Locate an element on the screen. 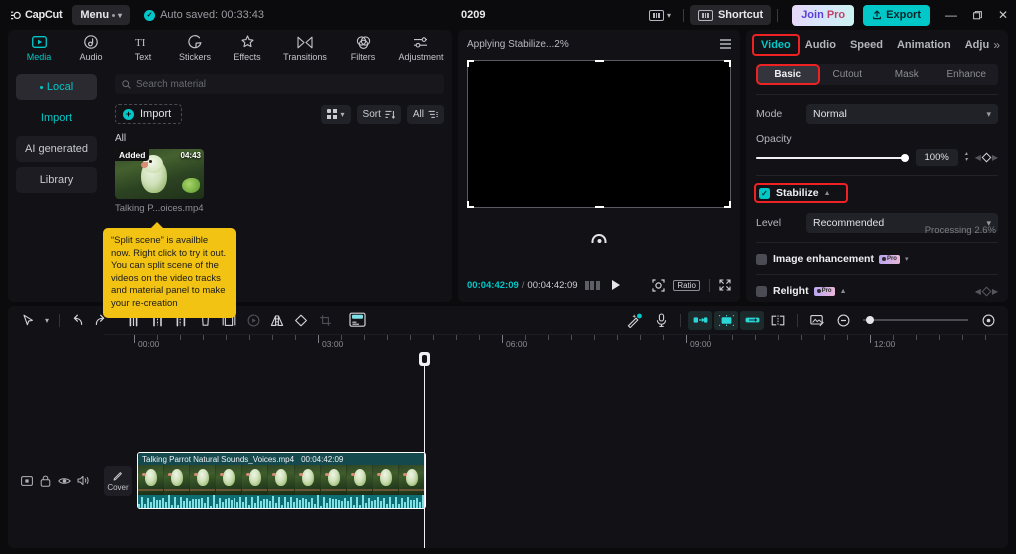 This screenshot has width=1016, height=554. select-tool-button is located at coordinates (28, 320).